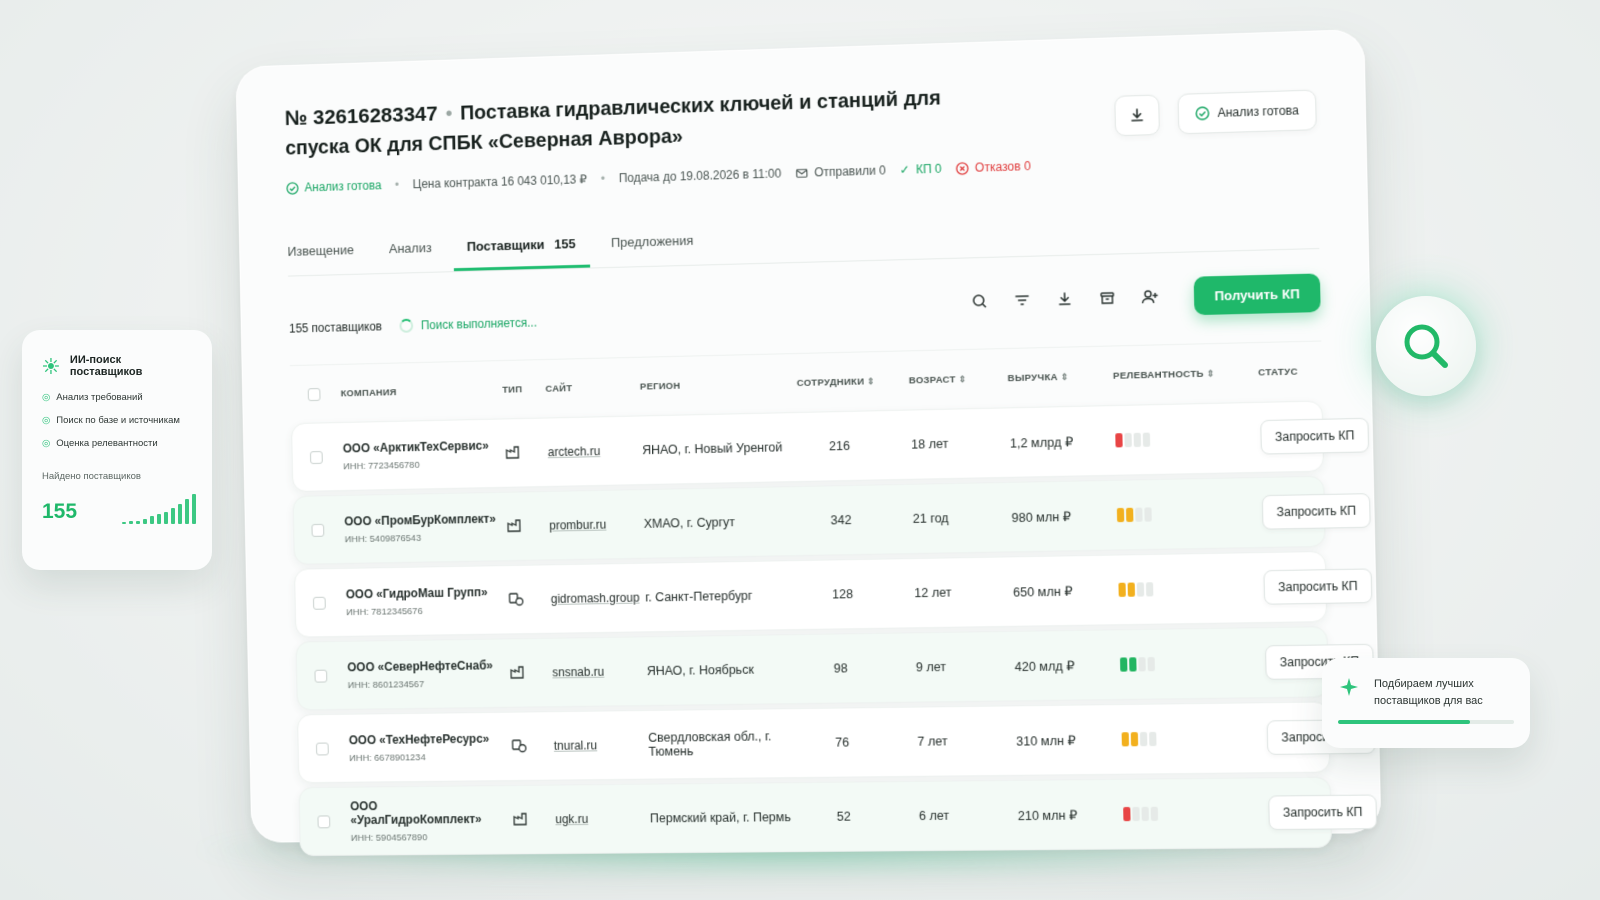  What do you see at coordinates (422, 391) in the screenshot?
I see `col-company: КОМПАНИЯ` at bounding box center [422, 391].